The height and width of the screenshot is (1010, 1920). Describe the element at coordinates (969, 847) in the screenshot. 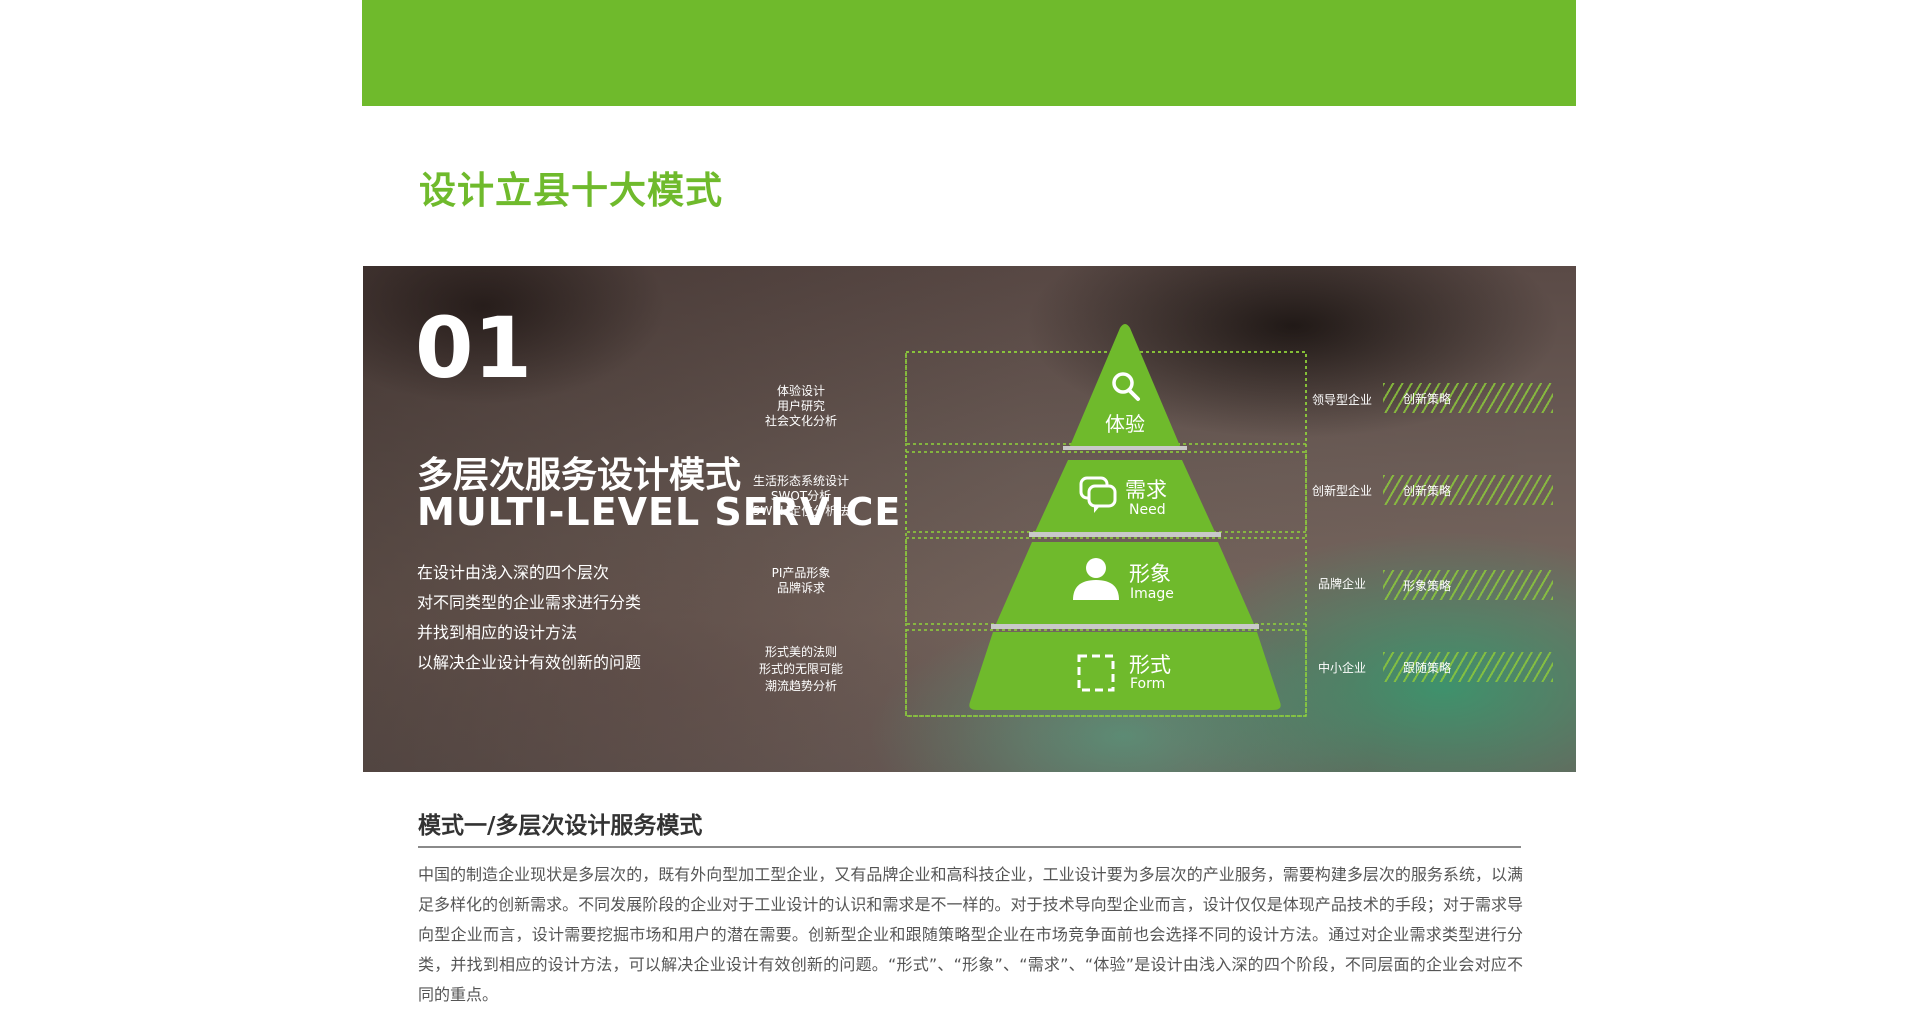

I see `section-divider` at that location.